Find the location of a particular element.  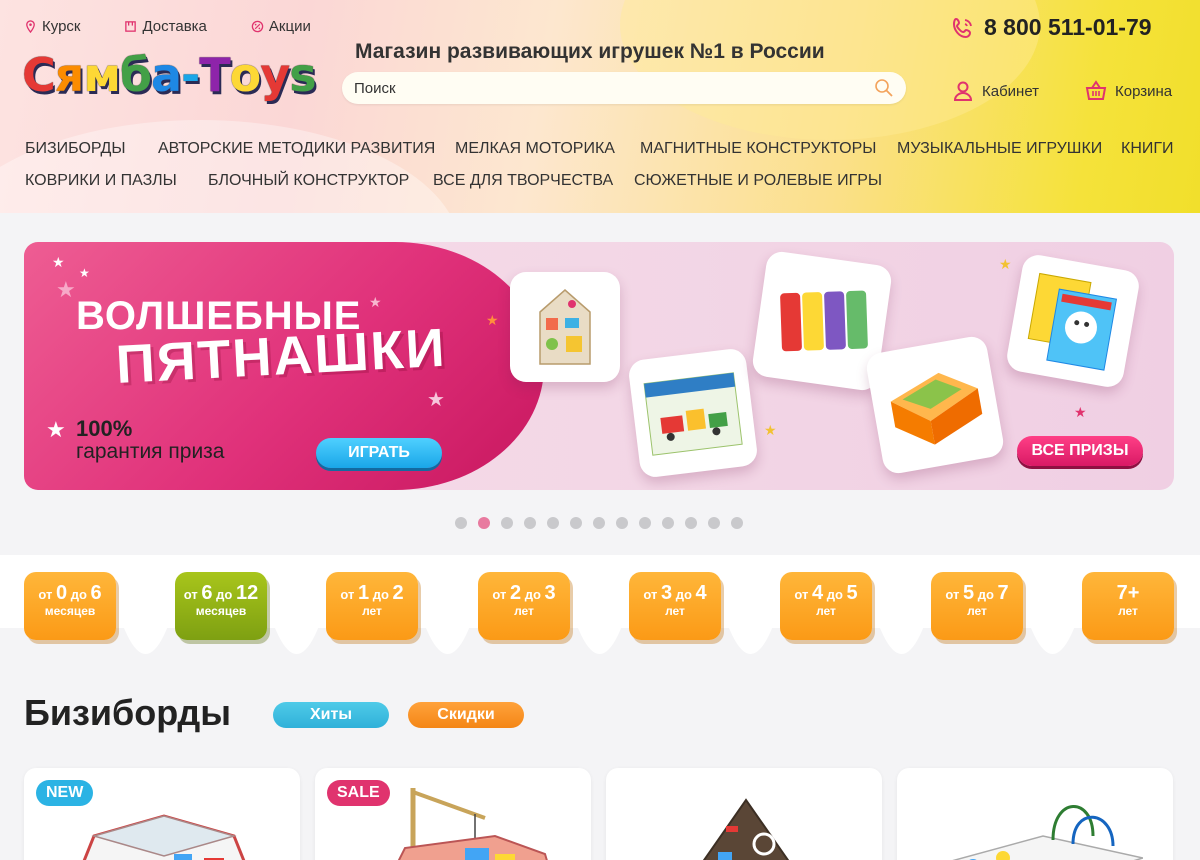

site-tagline: Магазин развивающих игрушек №1 в России is located at coordinates (590, 51).